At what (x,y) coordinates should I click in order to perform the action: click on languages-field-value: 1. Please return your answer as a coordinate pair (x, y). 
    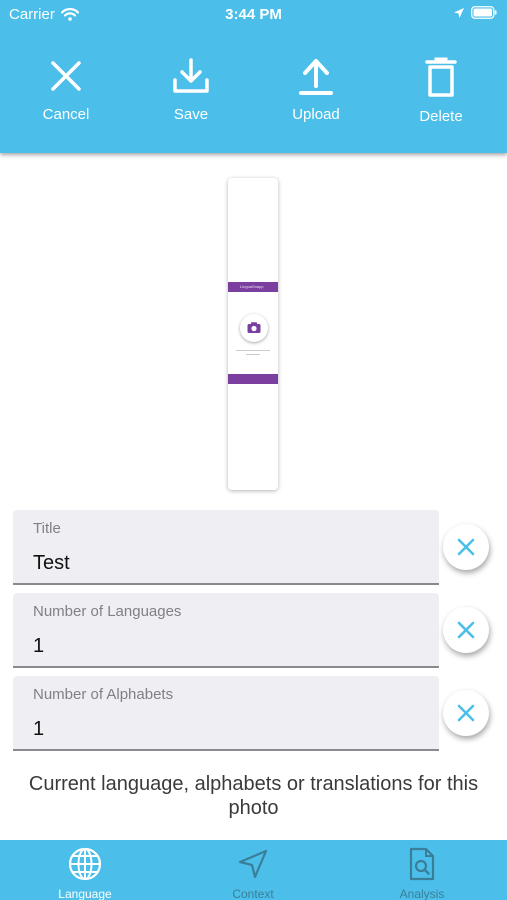
    Looking at the image, I should click on (38, 646).